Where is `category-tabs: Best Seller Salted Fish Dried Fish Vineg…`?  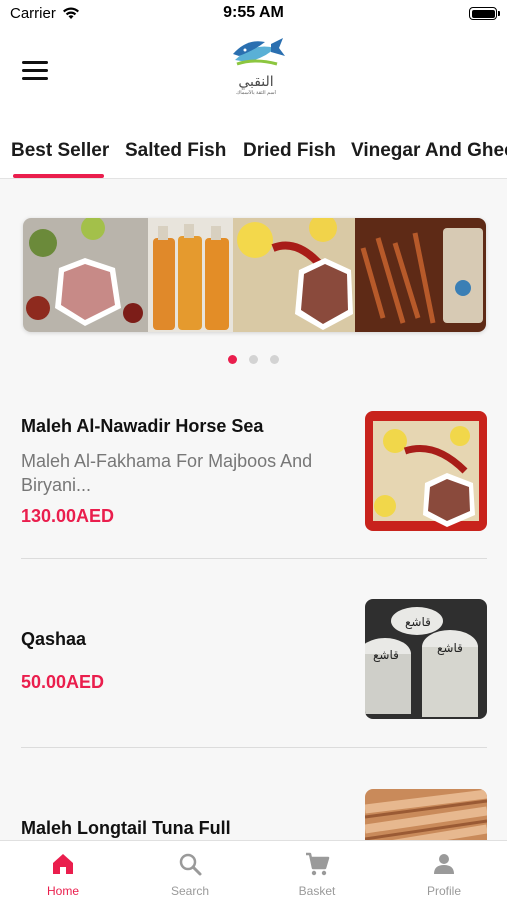
category-tabs: Best Seller Salted Fish Dried Fish Vineg… is located at coordinates (253, 148).